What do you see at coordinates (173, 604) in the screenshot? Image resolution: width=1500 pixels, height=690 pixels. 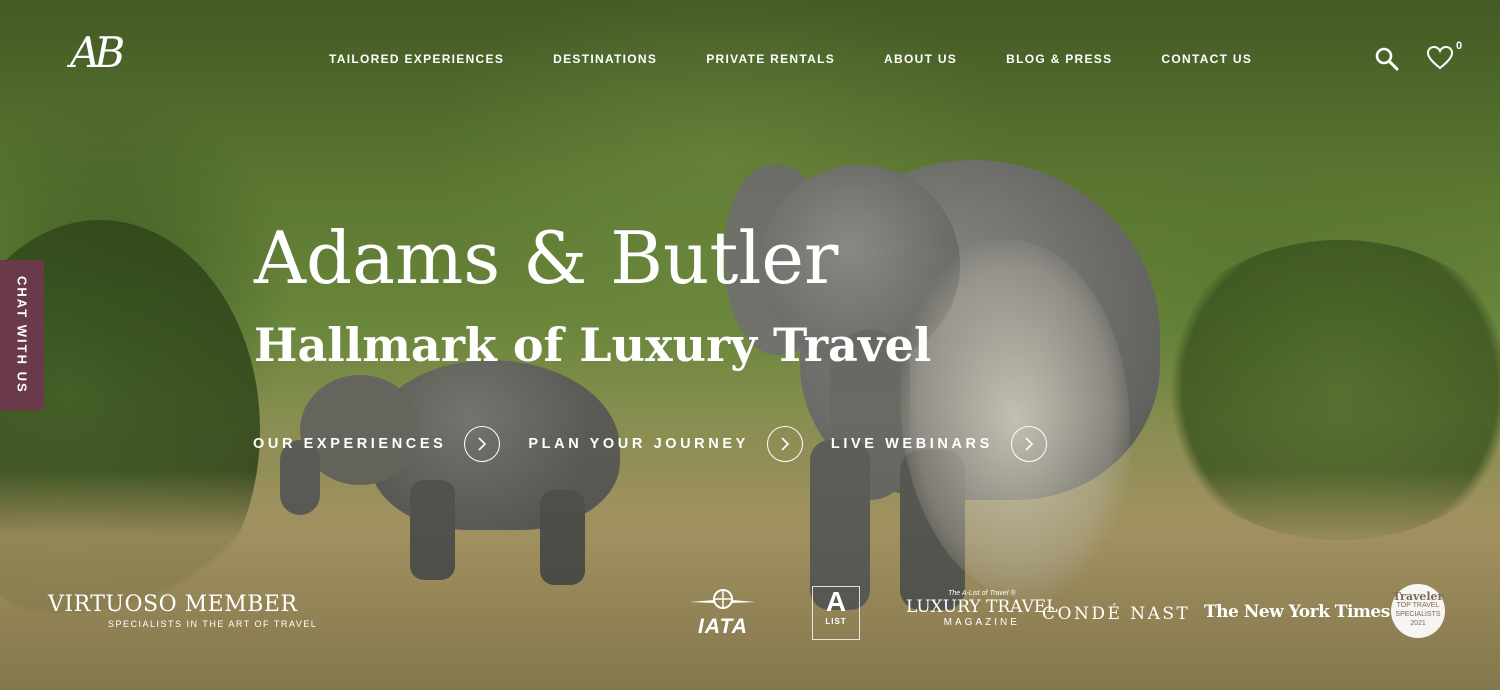 I see `virtuoso-wordmark: VIRTUOSO MEMBER` at bounding box center [173, 604].